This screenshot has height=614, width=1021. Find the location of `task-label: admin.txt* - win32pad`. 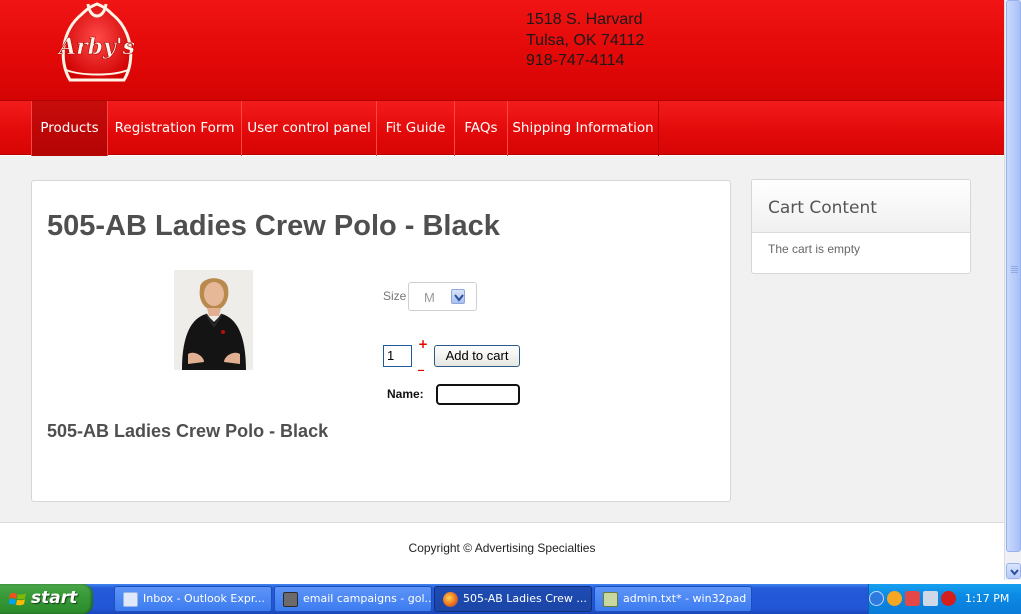

task-label: admin.txt* - win32pad is located at coordinates (685, 598).